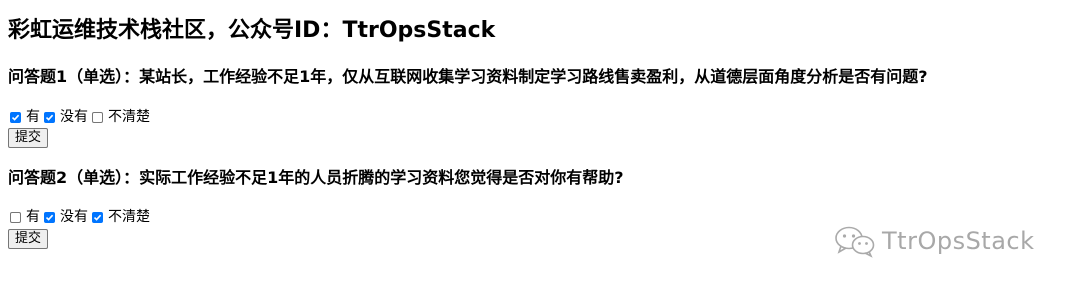 The image size is (1080, 290). I want to click on option-q1-you: 有, so click(25, 117).